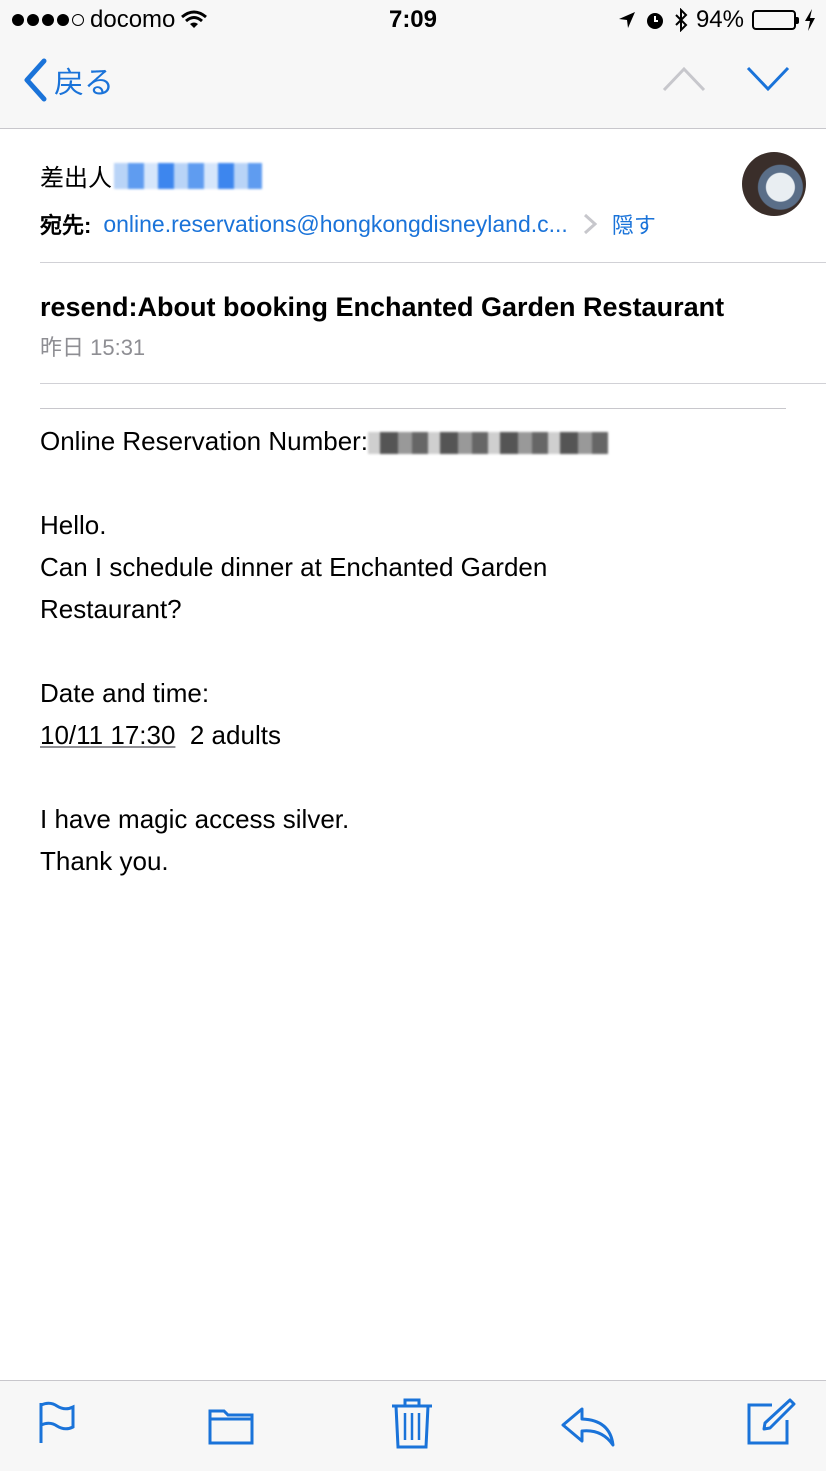 The width and height of the screenshot is (826, 1471). What do you see at coordinates (125, 693) in the screenshot?
I see `date-time-label: Date and time:` at bounding box center [125, 693].